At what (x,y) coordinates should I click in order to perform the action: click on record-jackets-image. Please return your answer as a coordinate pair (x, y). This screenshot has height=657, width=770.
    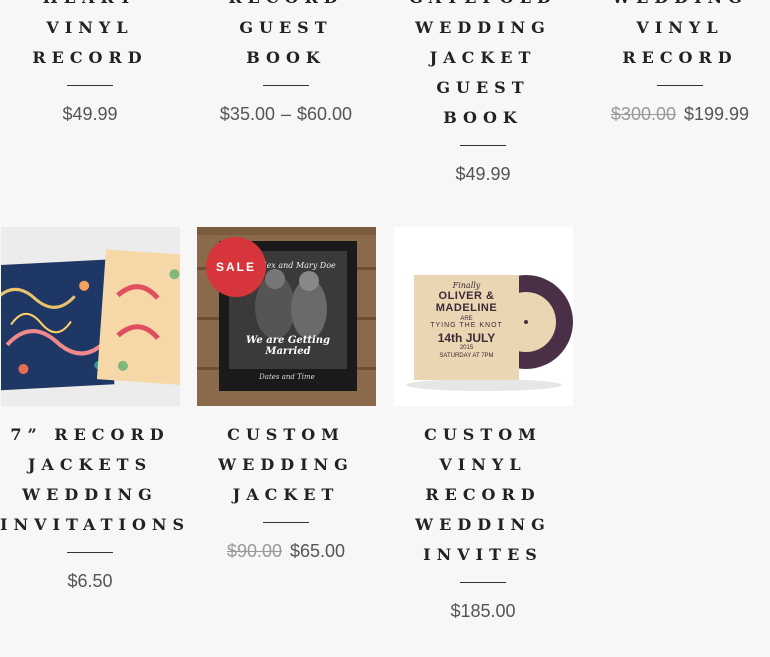
    Looking at the image, I should click on (90, 316).